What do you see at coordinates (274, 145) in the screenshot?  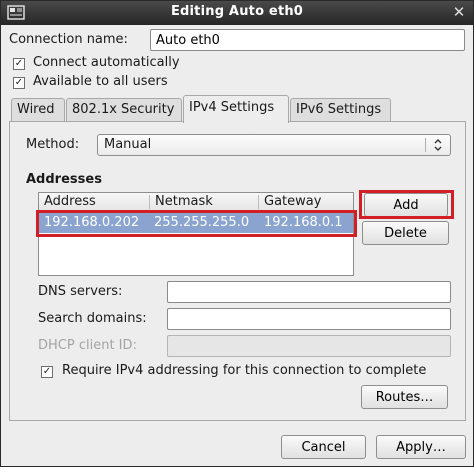 I see `method-dropdown: Manual` at bounding box center [274, 145].